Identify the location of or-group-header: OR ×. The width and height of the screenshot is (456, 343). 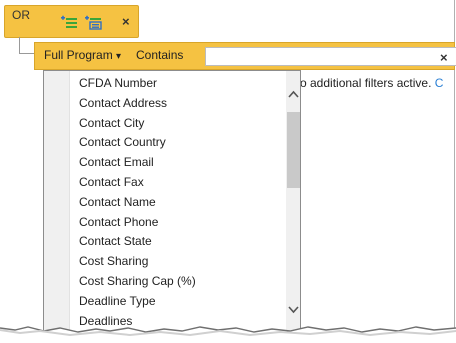
(71, 21).